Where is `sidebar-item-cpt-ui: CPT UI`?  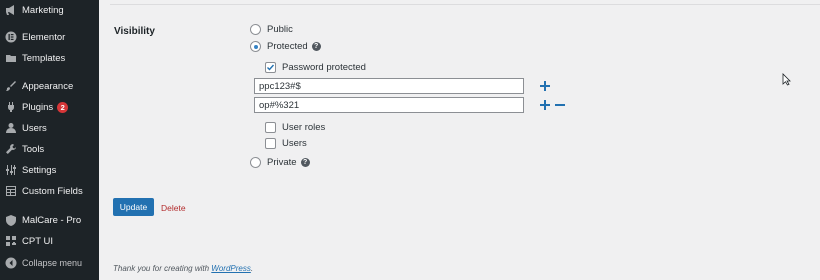
sidebar-item-cpt-ui: CPT UI is located at coordinates (49, 241).